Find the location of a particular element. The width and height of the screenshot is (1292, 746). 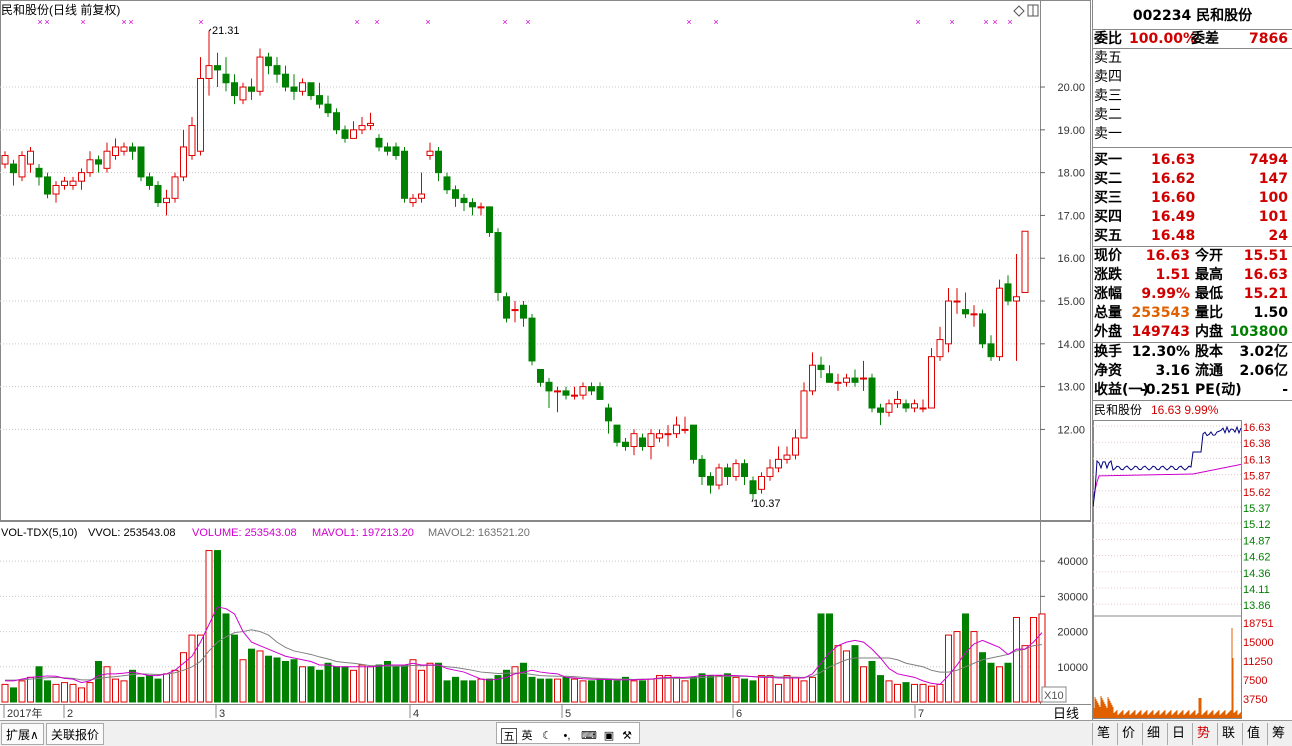

side-tab-3: 日 is located at coordinates (1178, 734).